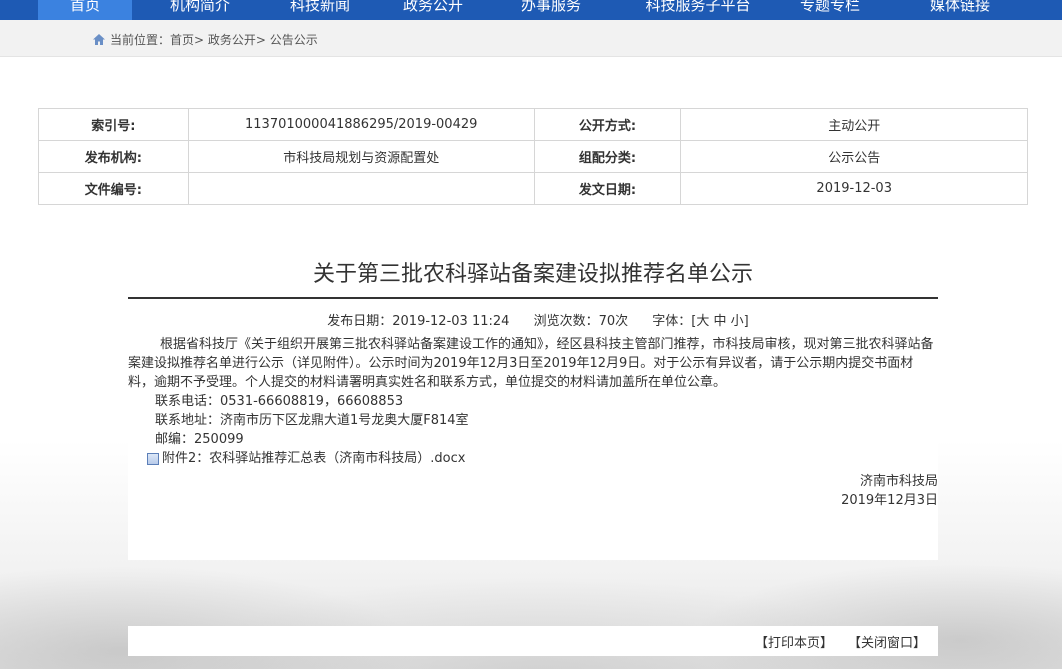  What do you see at coordinates (200, 10) in the screenshot?
I see `nav-item-about: 机构简介` at bounding box center [200, 10].